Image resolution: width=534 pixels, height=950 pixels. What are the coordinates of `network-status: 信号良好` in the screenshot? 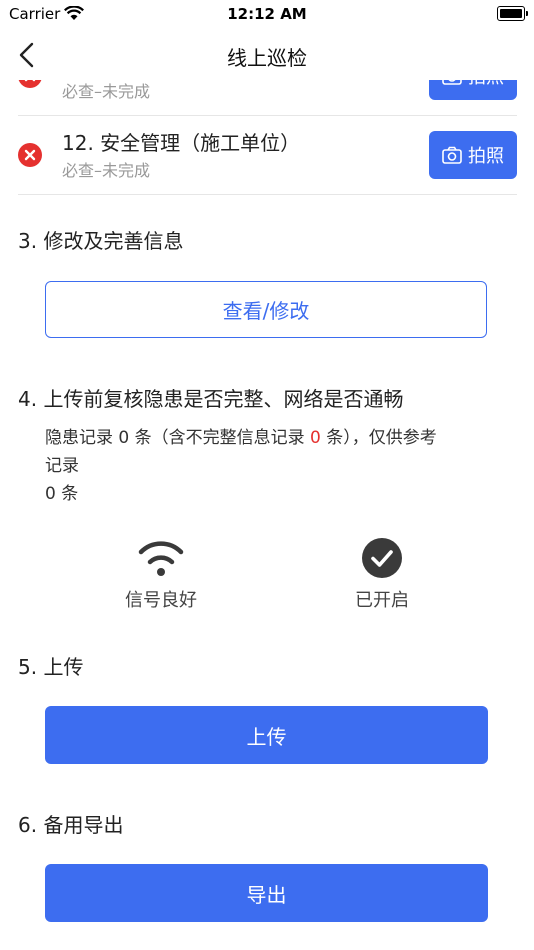 It's located at (161, 575).